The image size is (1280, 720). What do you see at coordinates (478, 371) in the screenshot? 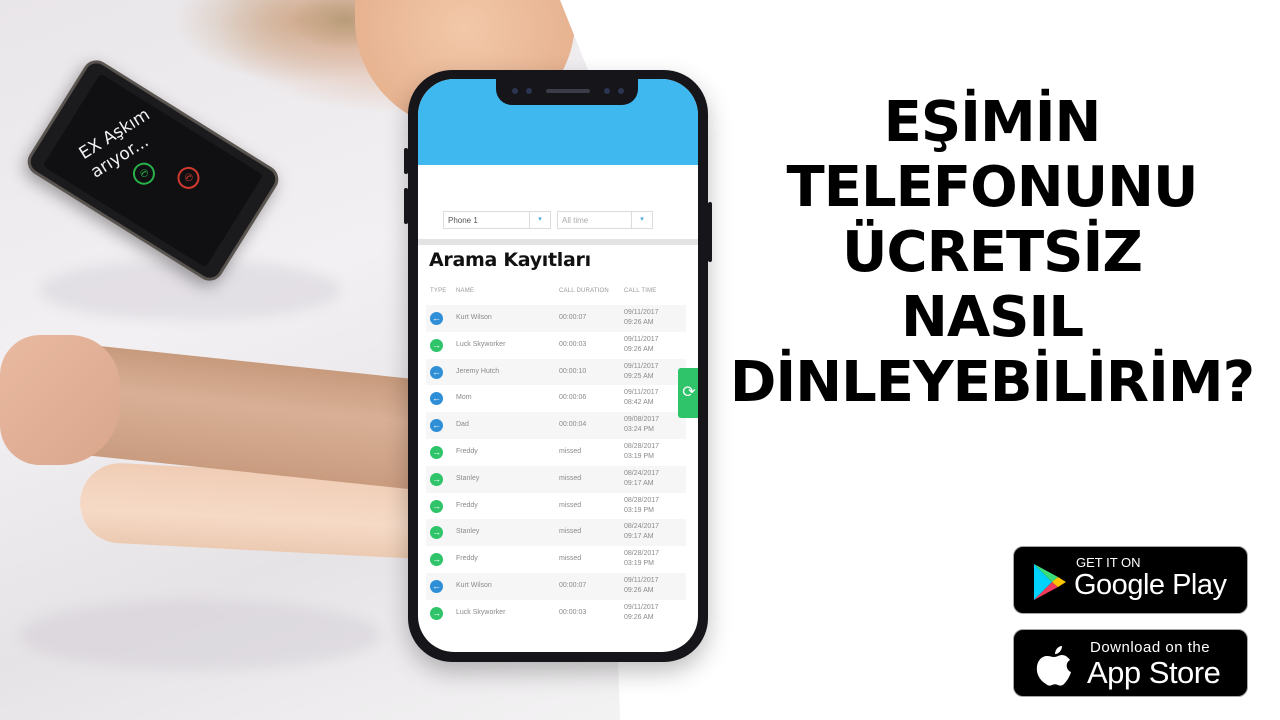
I see `call-name: Jeremy Hutch` at bounding box center [478, 371].